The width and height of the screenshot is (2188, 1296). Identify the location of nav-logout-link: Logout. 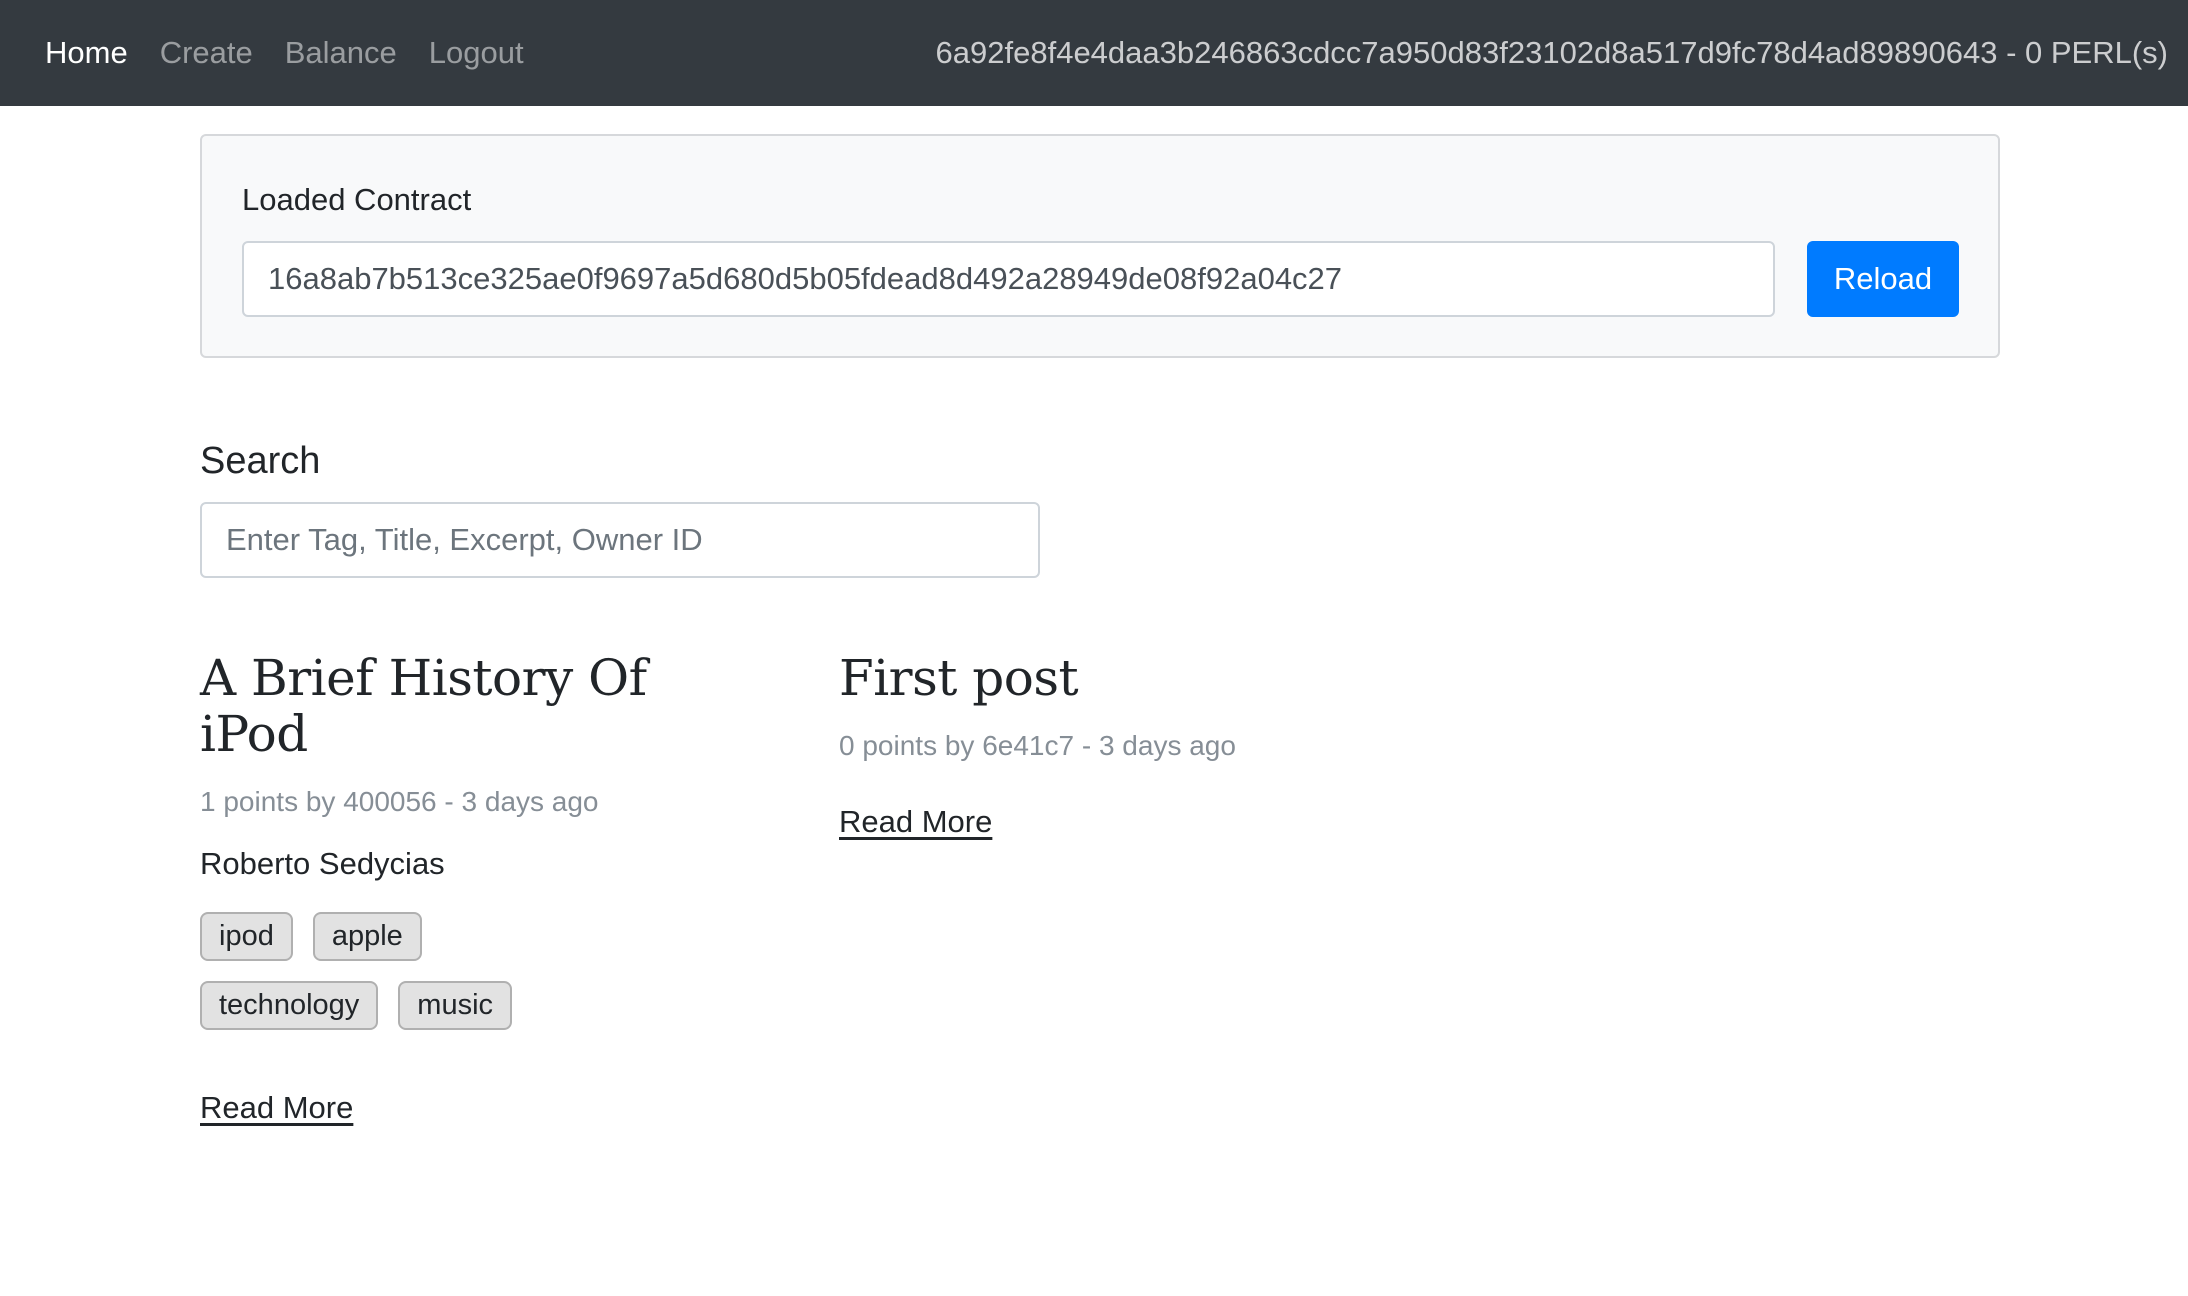
(476, 53).